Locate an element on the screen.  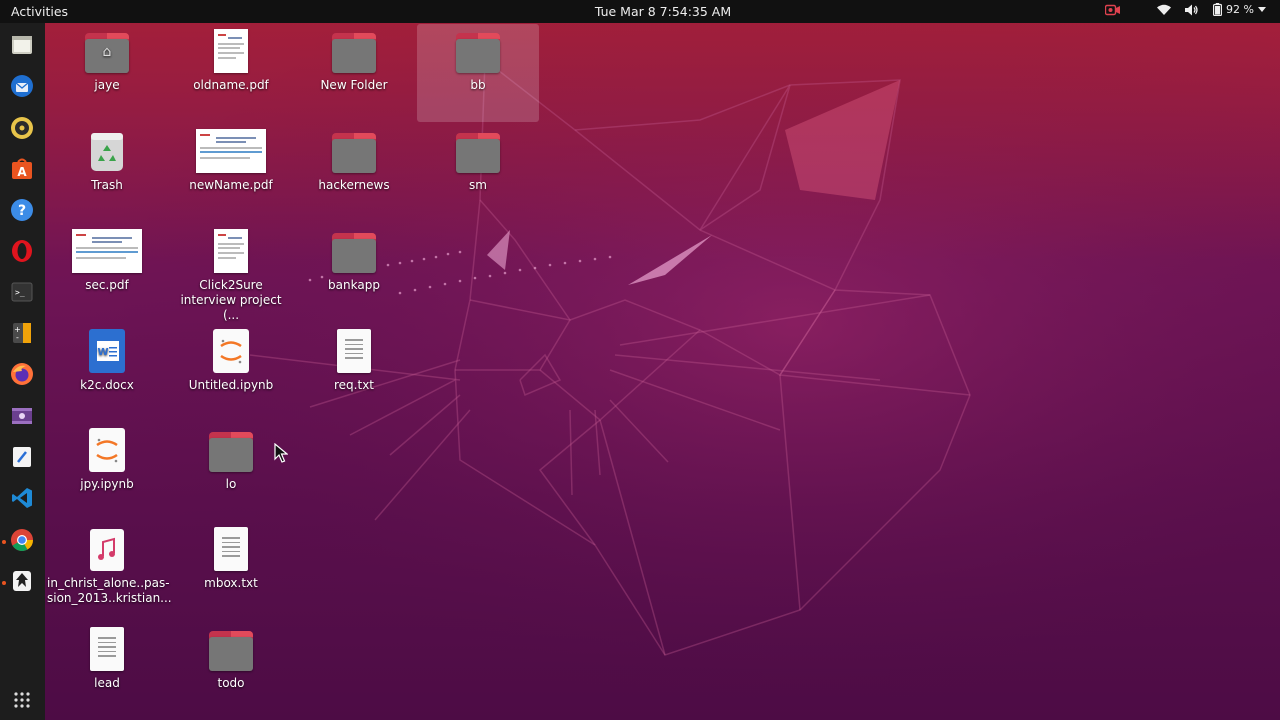
desktop-icon-todo: todo is located at coordinates (231, 656).